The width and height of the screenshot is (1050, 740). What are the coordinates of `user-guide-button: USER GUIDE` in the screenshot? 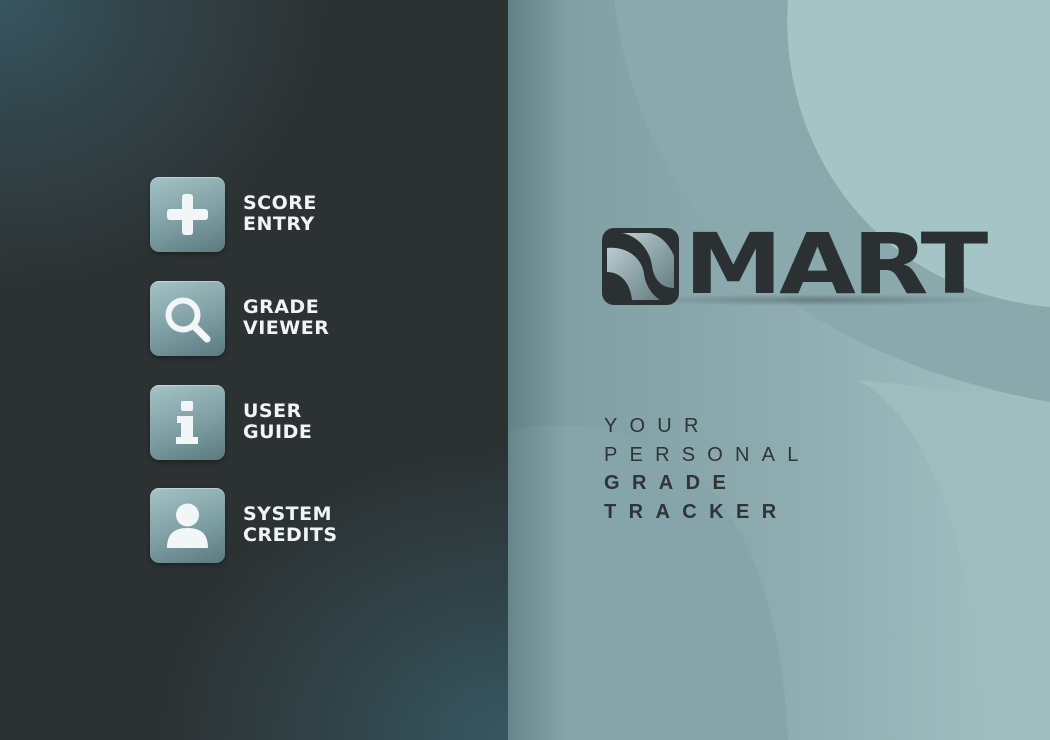 It's located at (280, 422).